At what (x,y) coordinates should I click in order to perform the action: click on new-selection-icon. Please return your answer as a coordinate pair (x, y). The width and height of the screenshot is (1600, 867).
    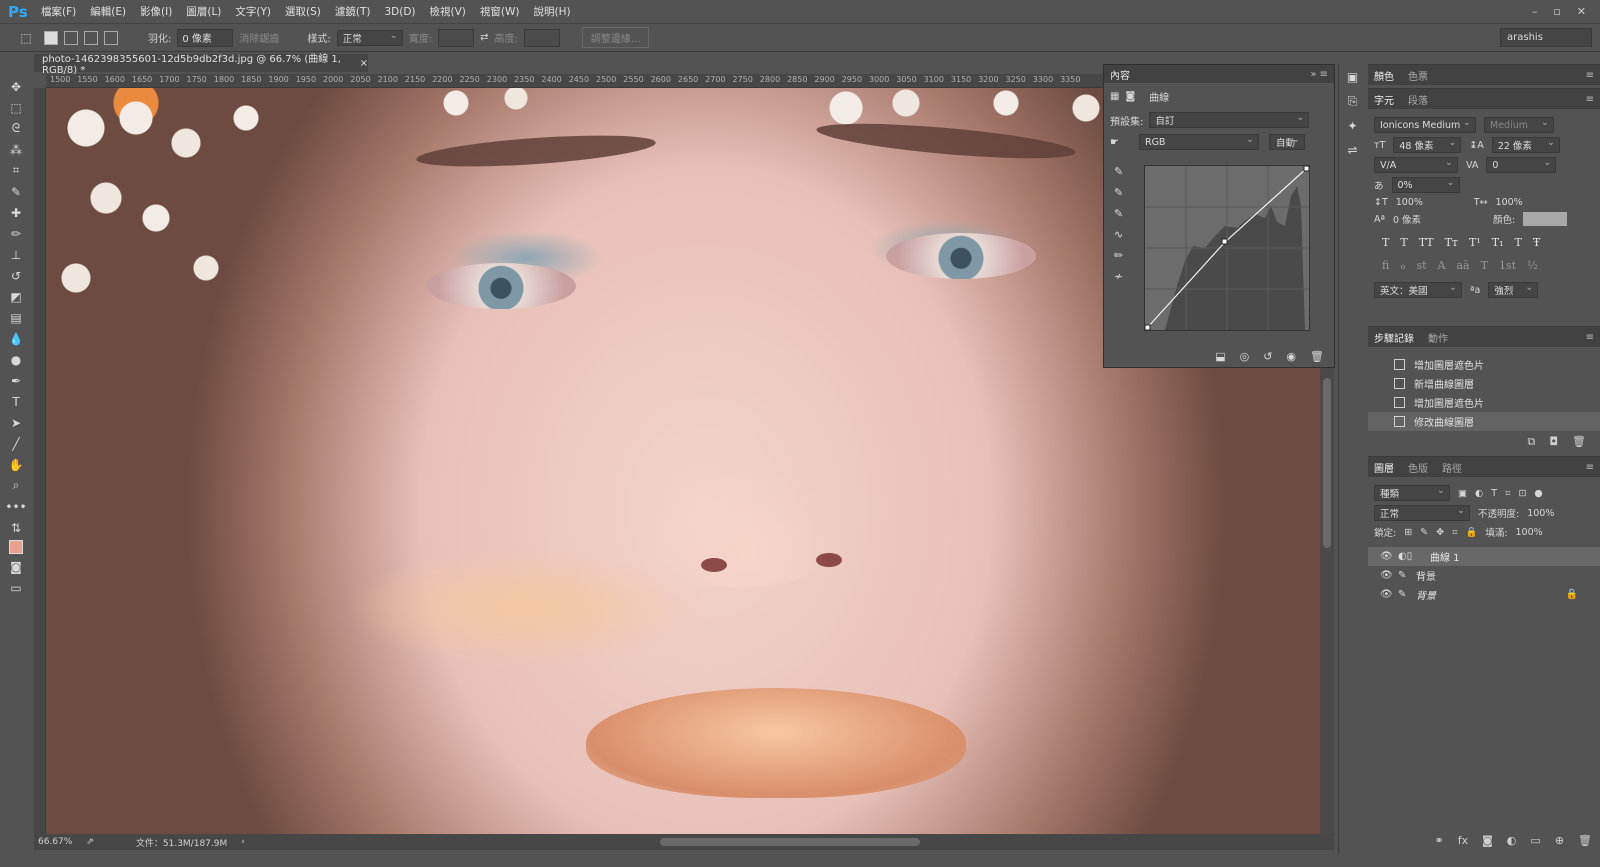
    Looking at the image, I should click on (51, 37).